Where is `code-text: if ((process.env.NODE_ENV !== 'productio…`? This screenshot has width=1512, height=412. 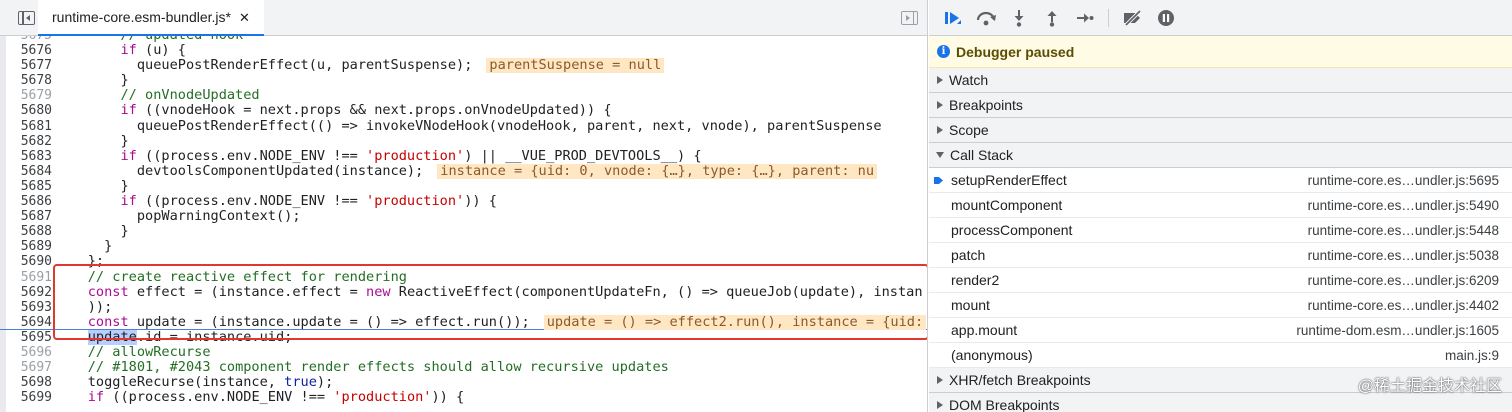
code-text: if ((process.env.NODE_ENV !== 'productio… is located at coordinates (491, 202).